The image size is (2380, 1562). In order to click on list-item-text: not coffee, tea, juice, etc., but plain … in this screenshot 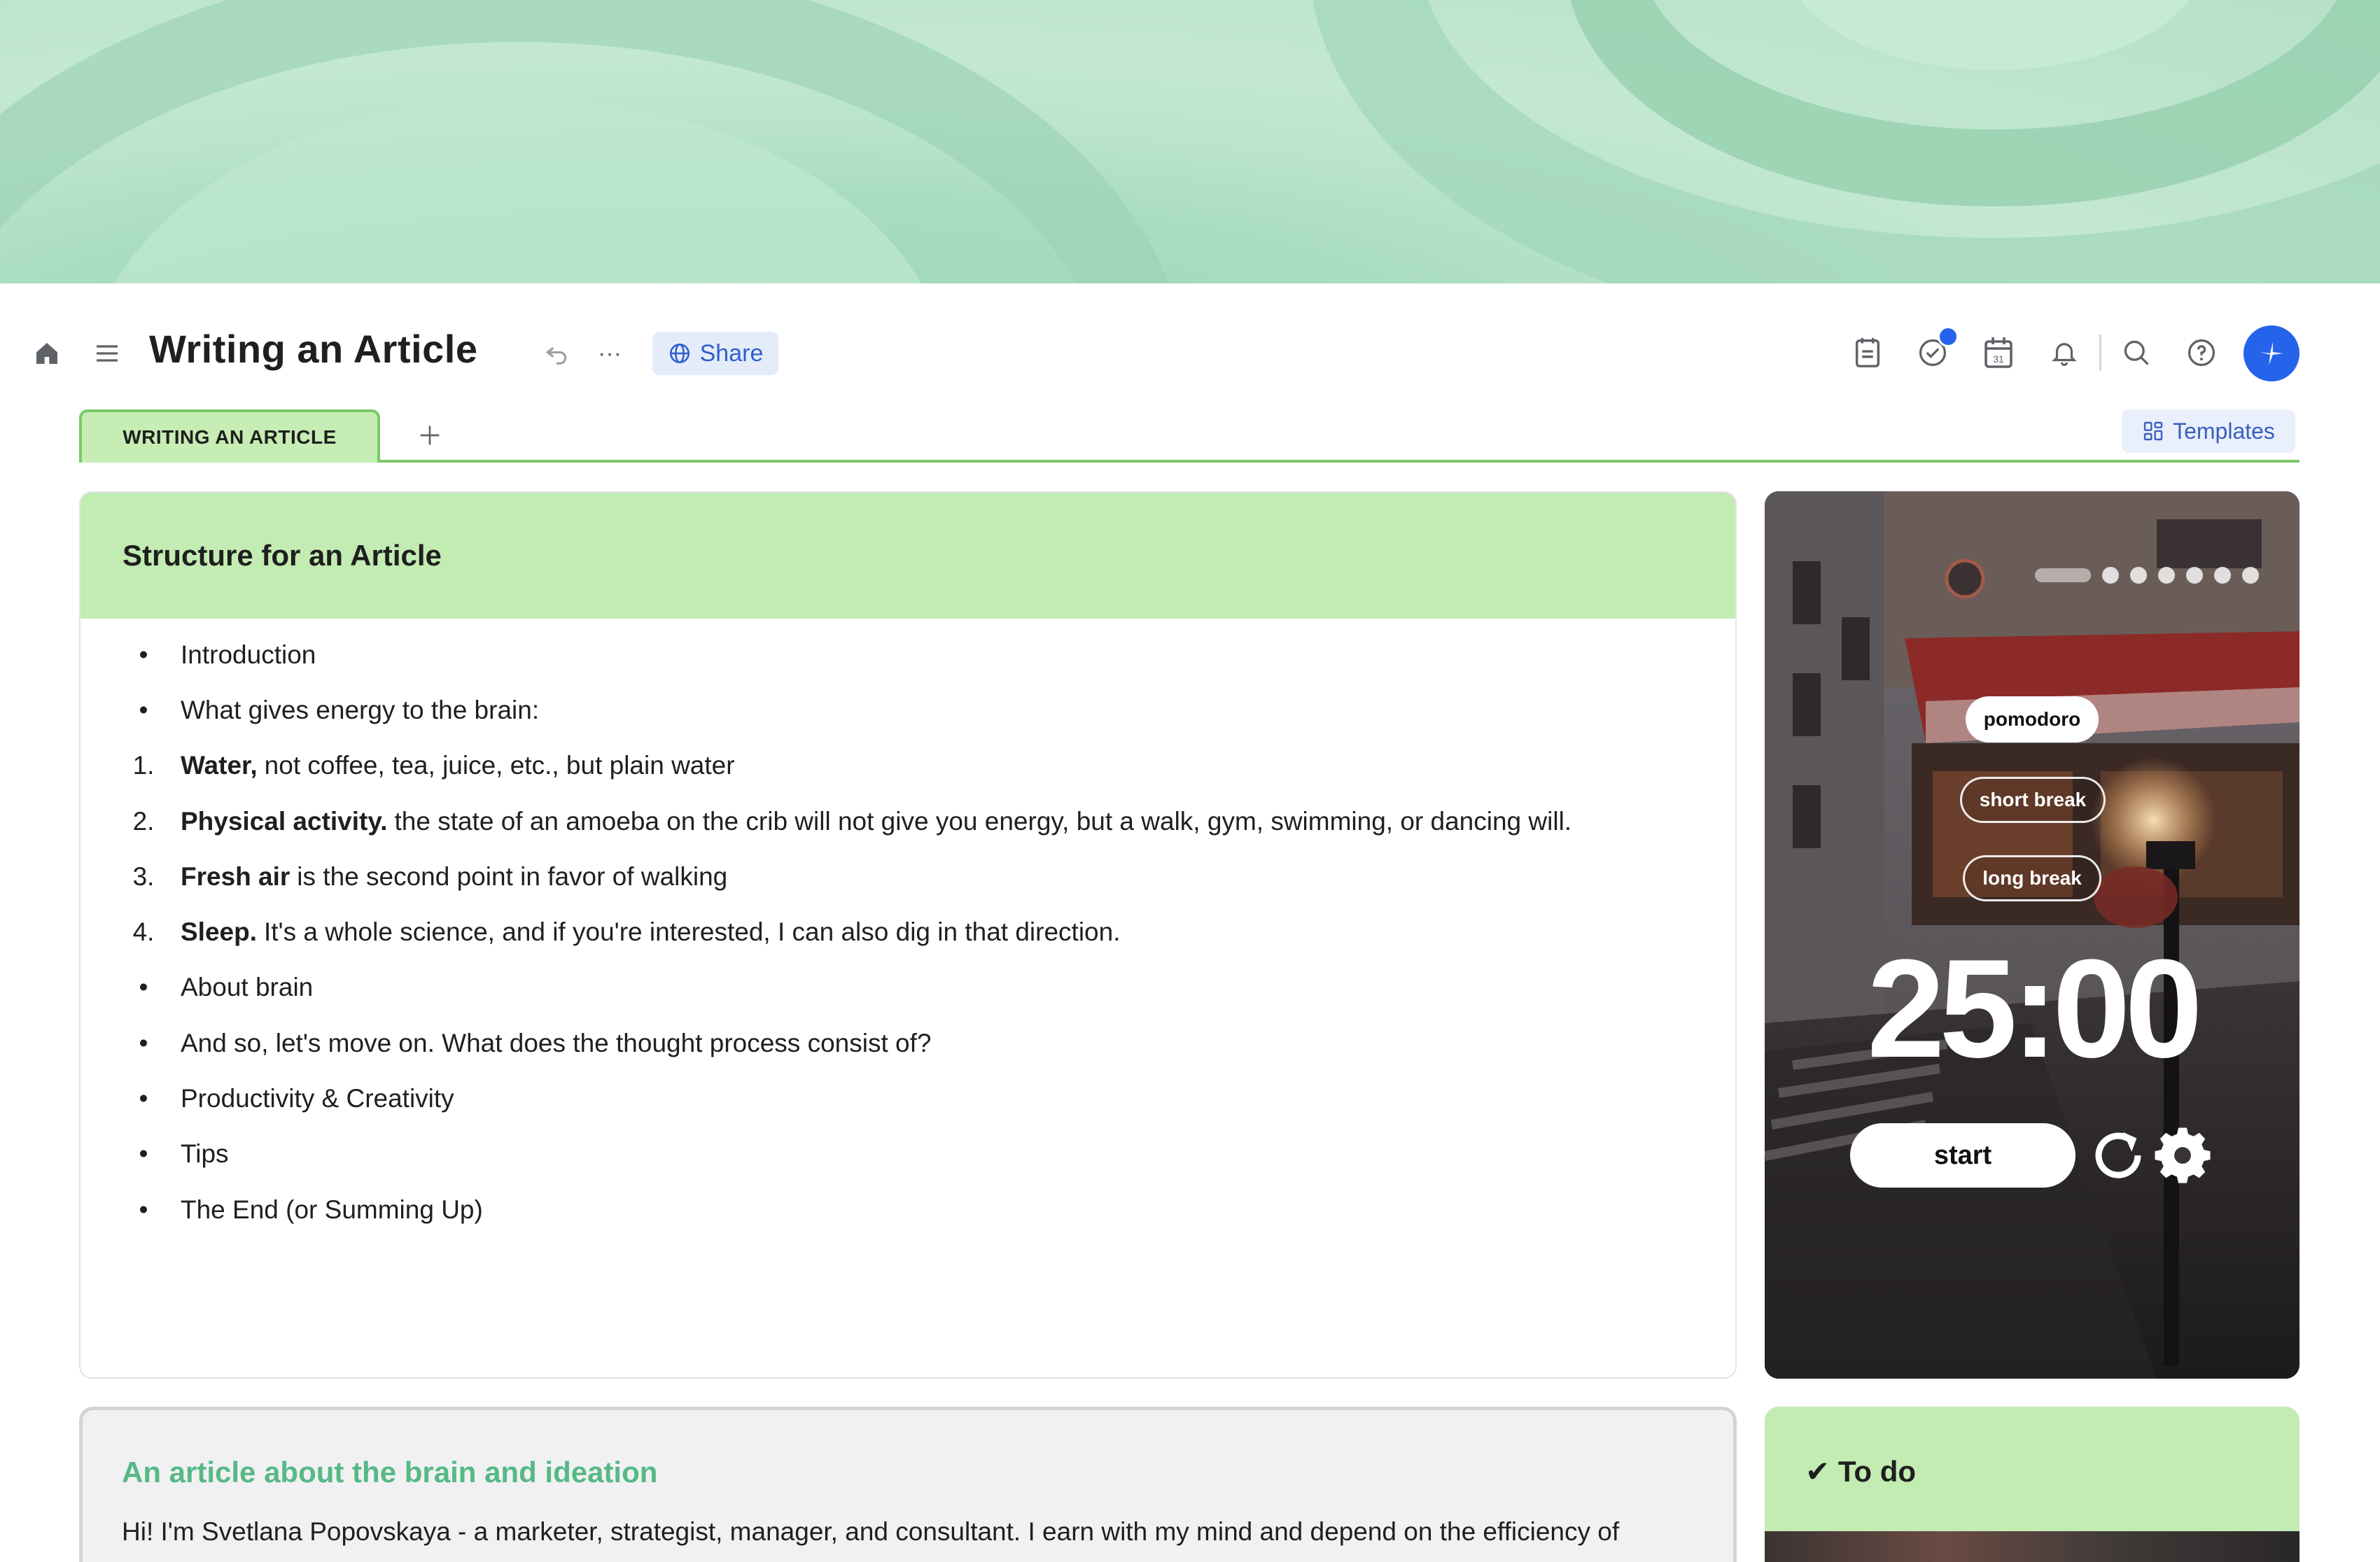, I will do `click(499, 765)`.